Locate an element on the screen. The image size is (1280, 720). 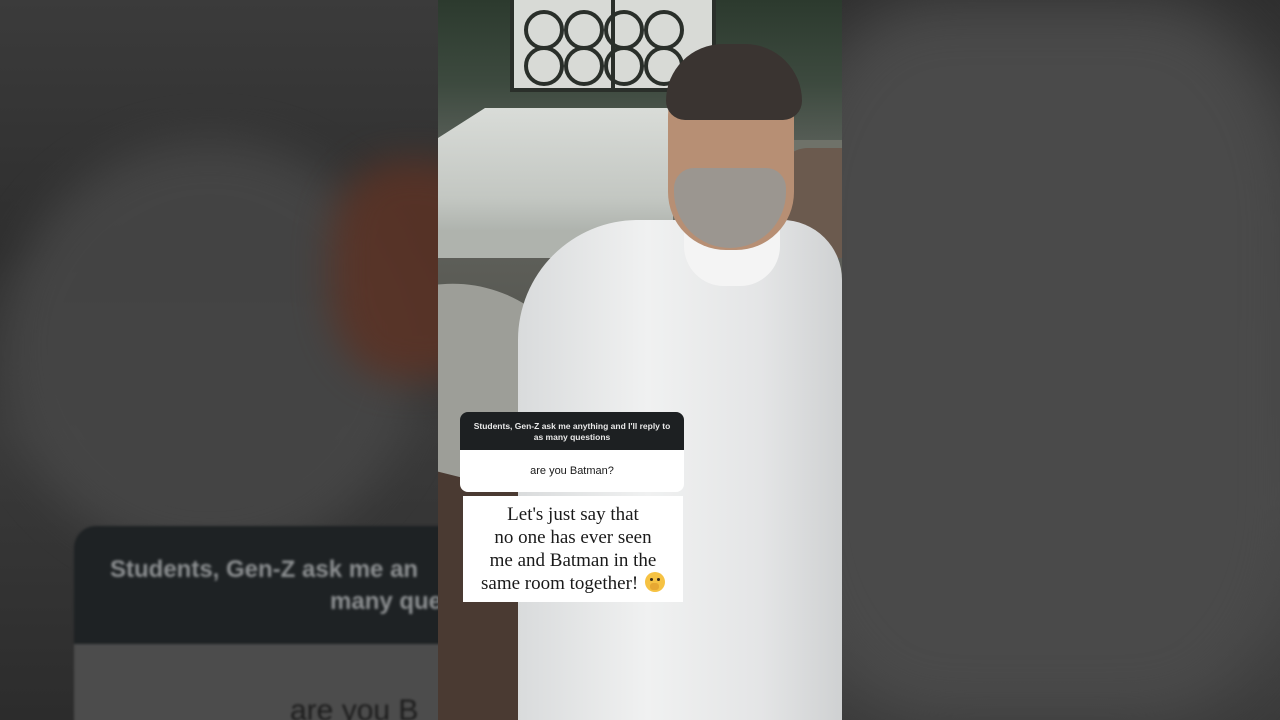
blurred-card-question: are you B is located at coordinates (256, 682).